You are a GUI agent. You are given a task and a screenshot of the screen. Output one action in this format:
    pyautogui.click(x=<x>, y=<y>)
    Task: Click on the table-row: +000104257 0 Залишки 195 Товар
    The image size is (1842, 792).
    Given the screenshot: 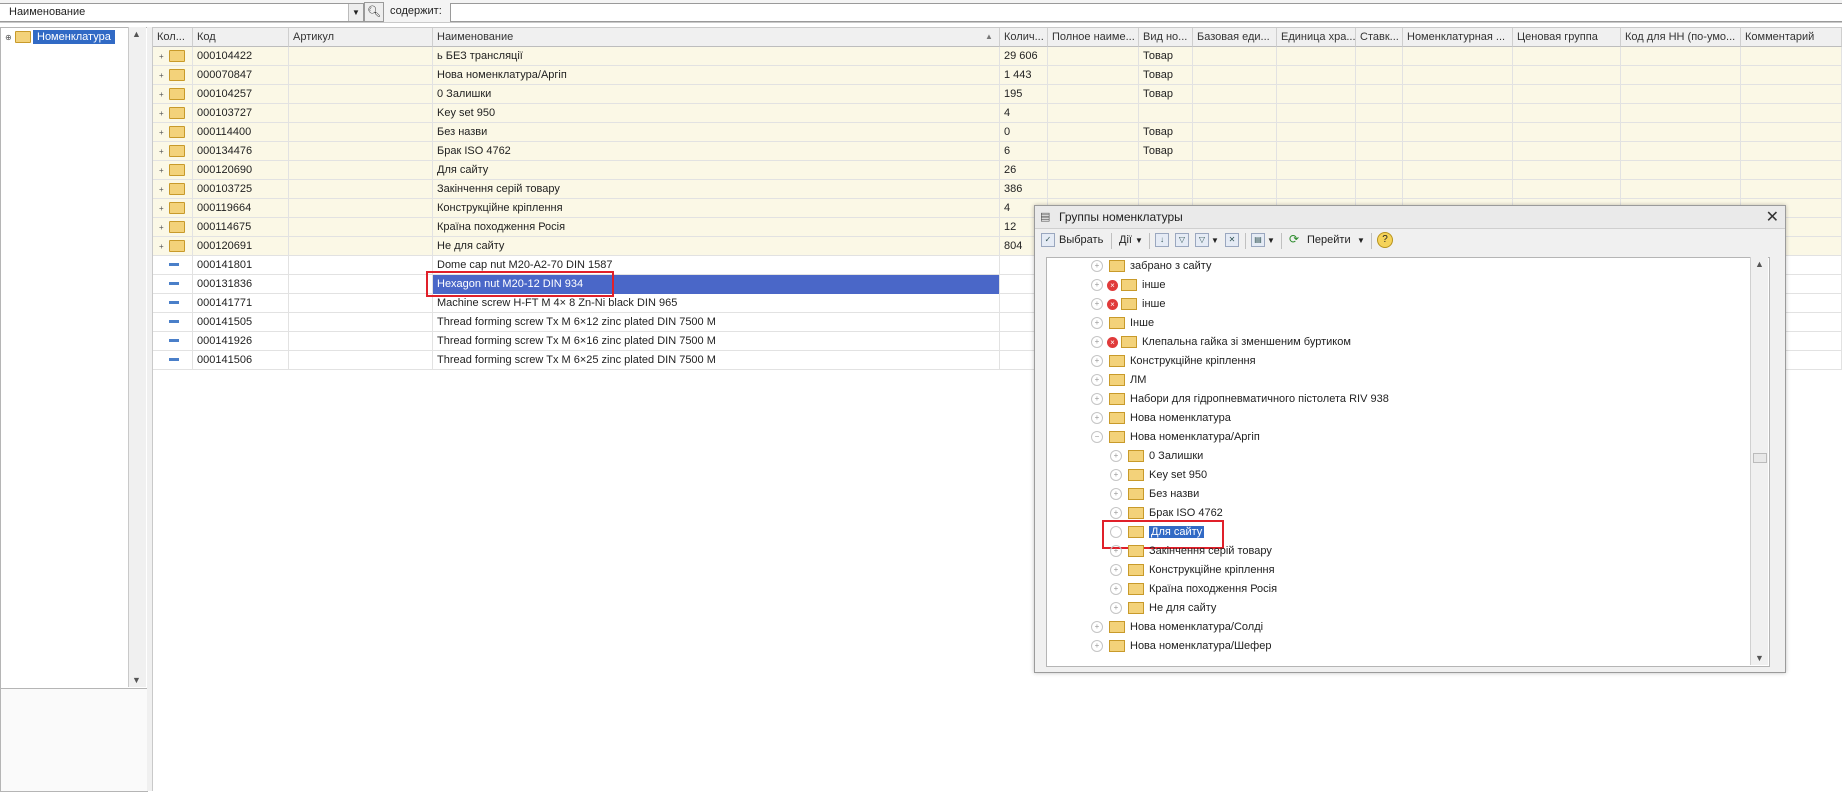 What is the action you would take?
    pyautogui.click(x=997, y=94)
    